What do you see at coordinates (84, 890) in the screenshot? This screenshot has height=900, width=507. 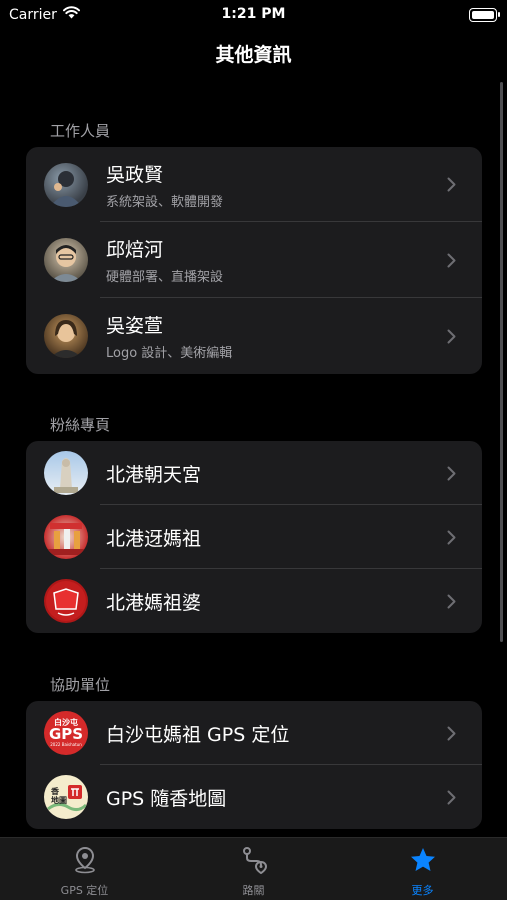 I see `tab-label: GPS 定位` at bounding box center [84, 890].